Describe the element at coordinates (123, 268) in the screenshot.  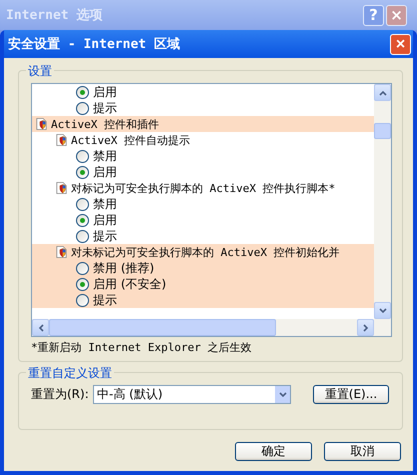
I see `option-label: 禁用 (推荐)` at that location.